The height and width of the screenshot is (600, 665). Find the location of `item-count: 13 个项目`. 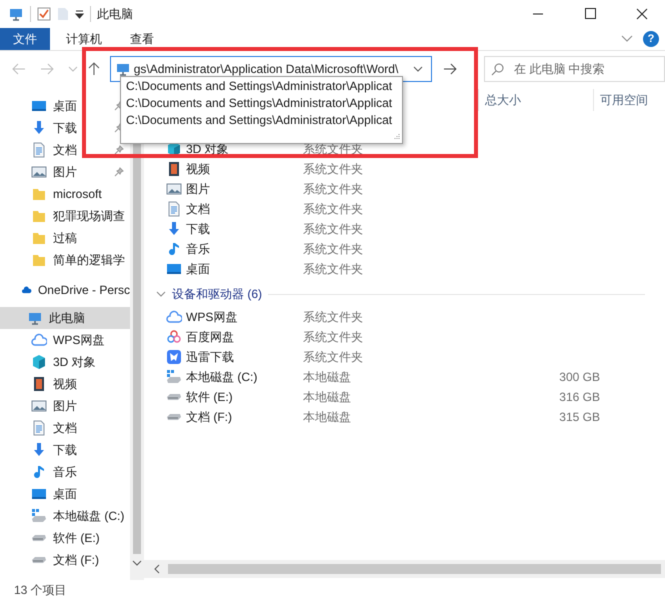

item-count: 13 个项目 is located at coordinates (40, 590).